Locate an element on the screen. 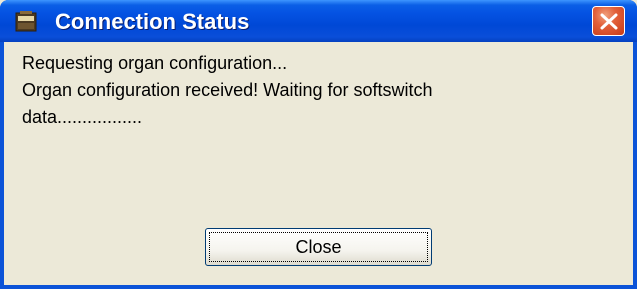 The image size is (637, 289). title-bar: Connection Status is located at coordinates (318, 21).